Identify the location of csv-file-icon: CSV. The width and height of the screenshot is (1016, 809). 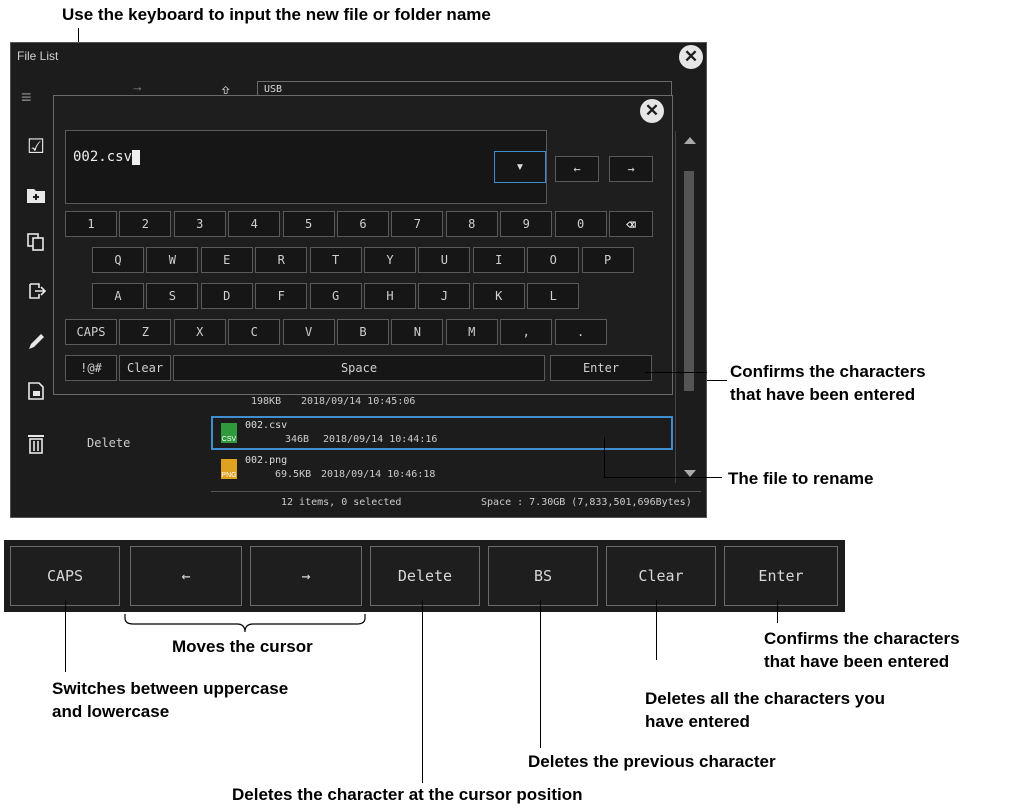
(229, 433).